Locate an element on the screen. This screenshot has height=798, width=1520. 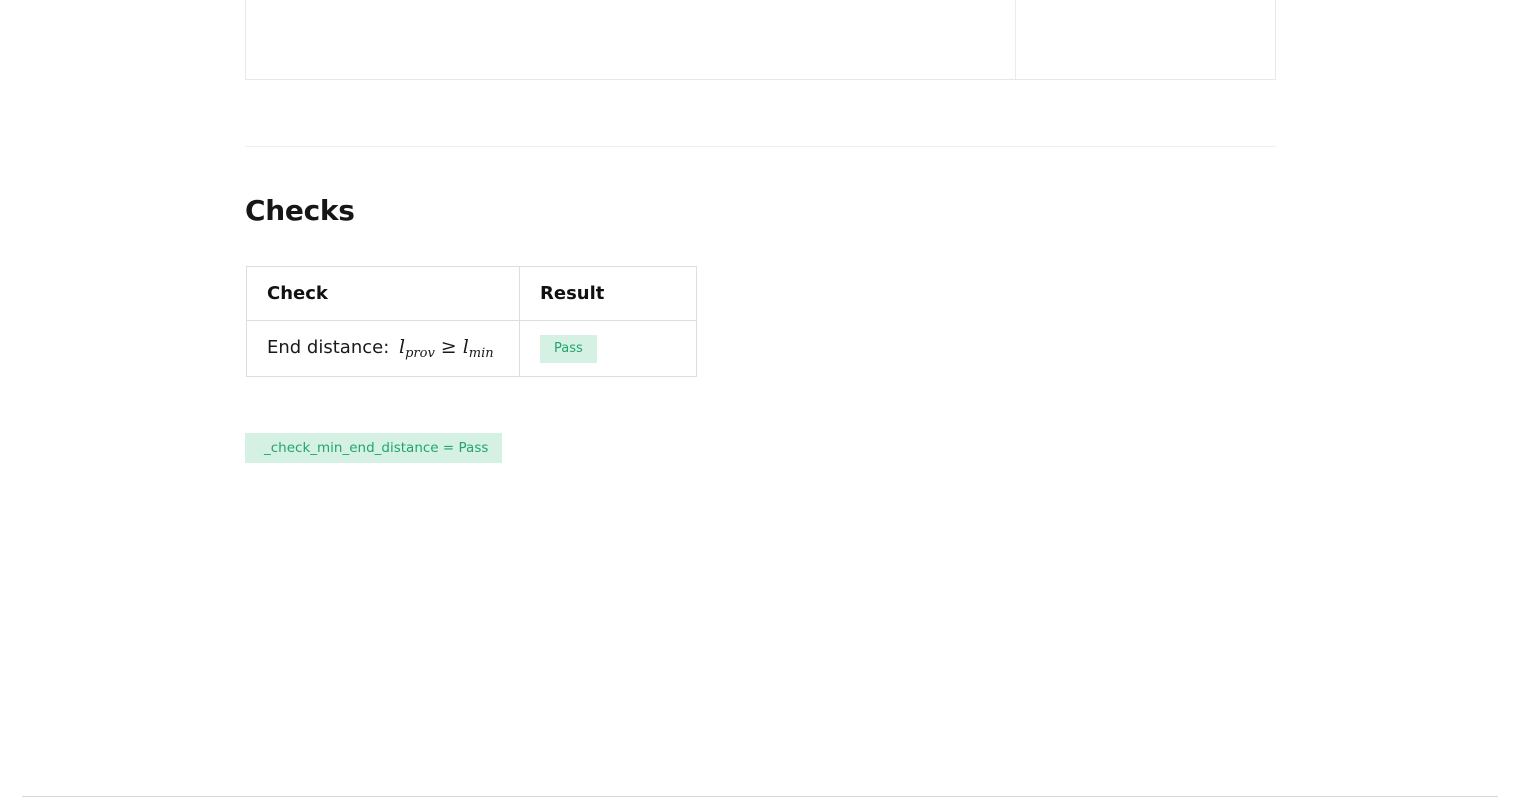
previous-table-remainder is located at coordinates (760, 40).